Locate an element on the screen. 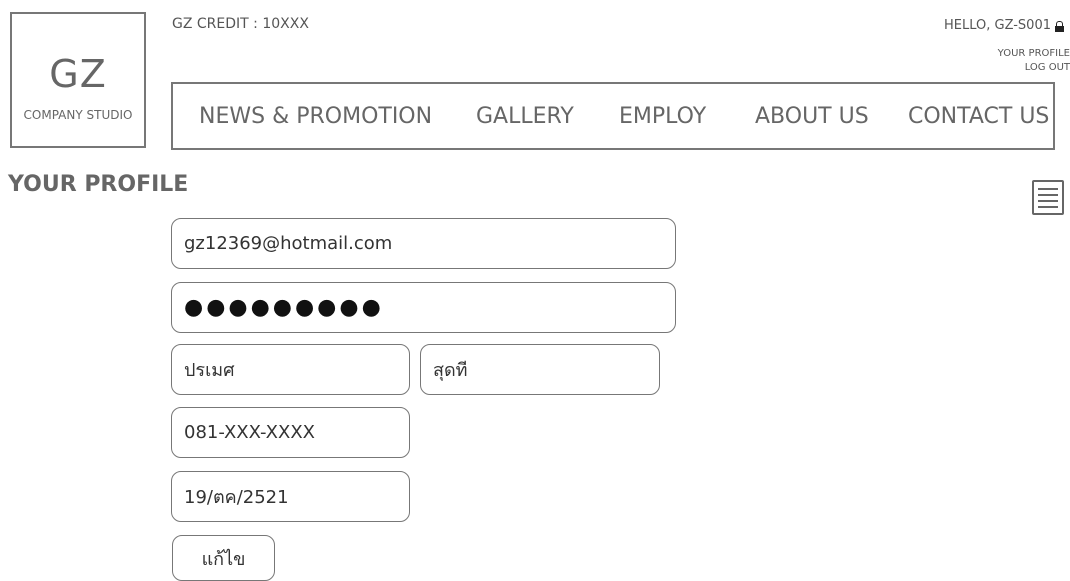  logo: GZ COMPANY STUDIO is located at coordinates (78, 80).